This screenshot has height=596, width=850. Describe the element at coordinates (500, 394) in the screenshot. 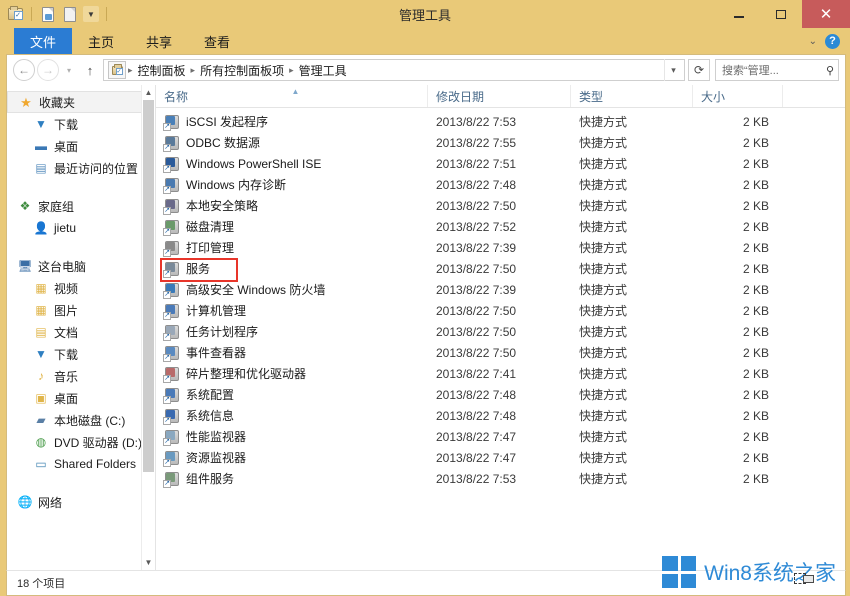

I see `table-row: ↗ 系统配置 2013/8/22 7:48 快捷方式 2 KB` at that location.